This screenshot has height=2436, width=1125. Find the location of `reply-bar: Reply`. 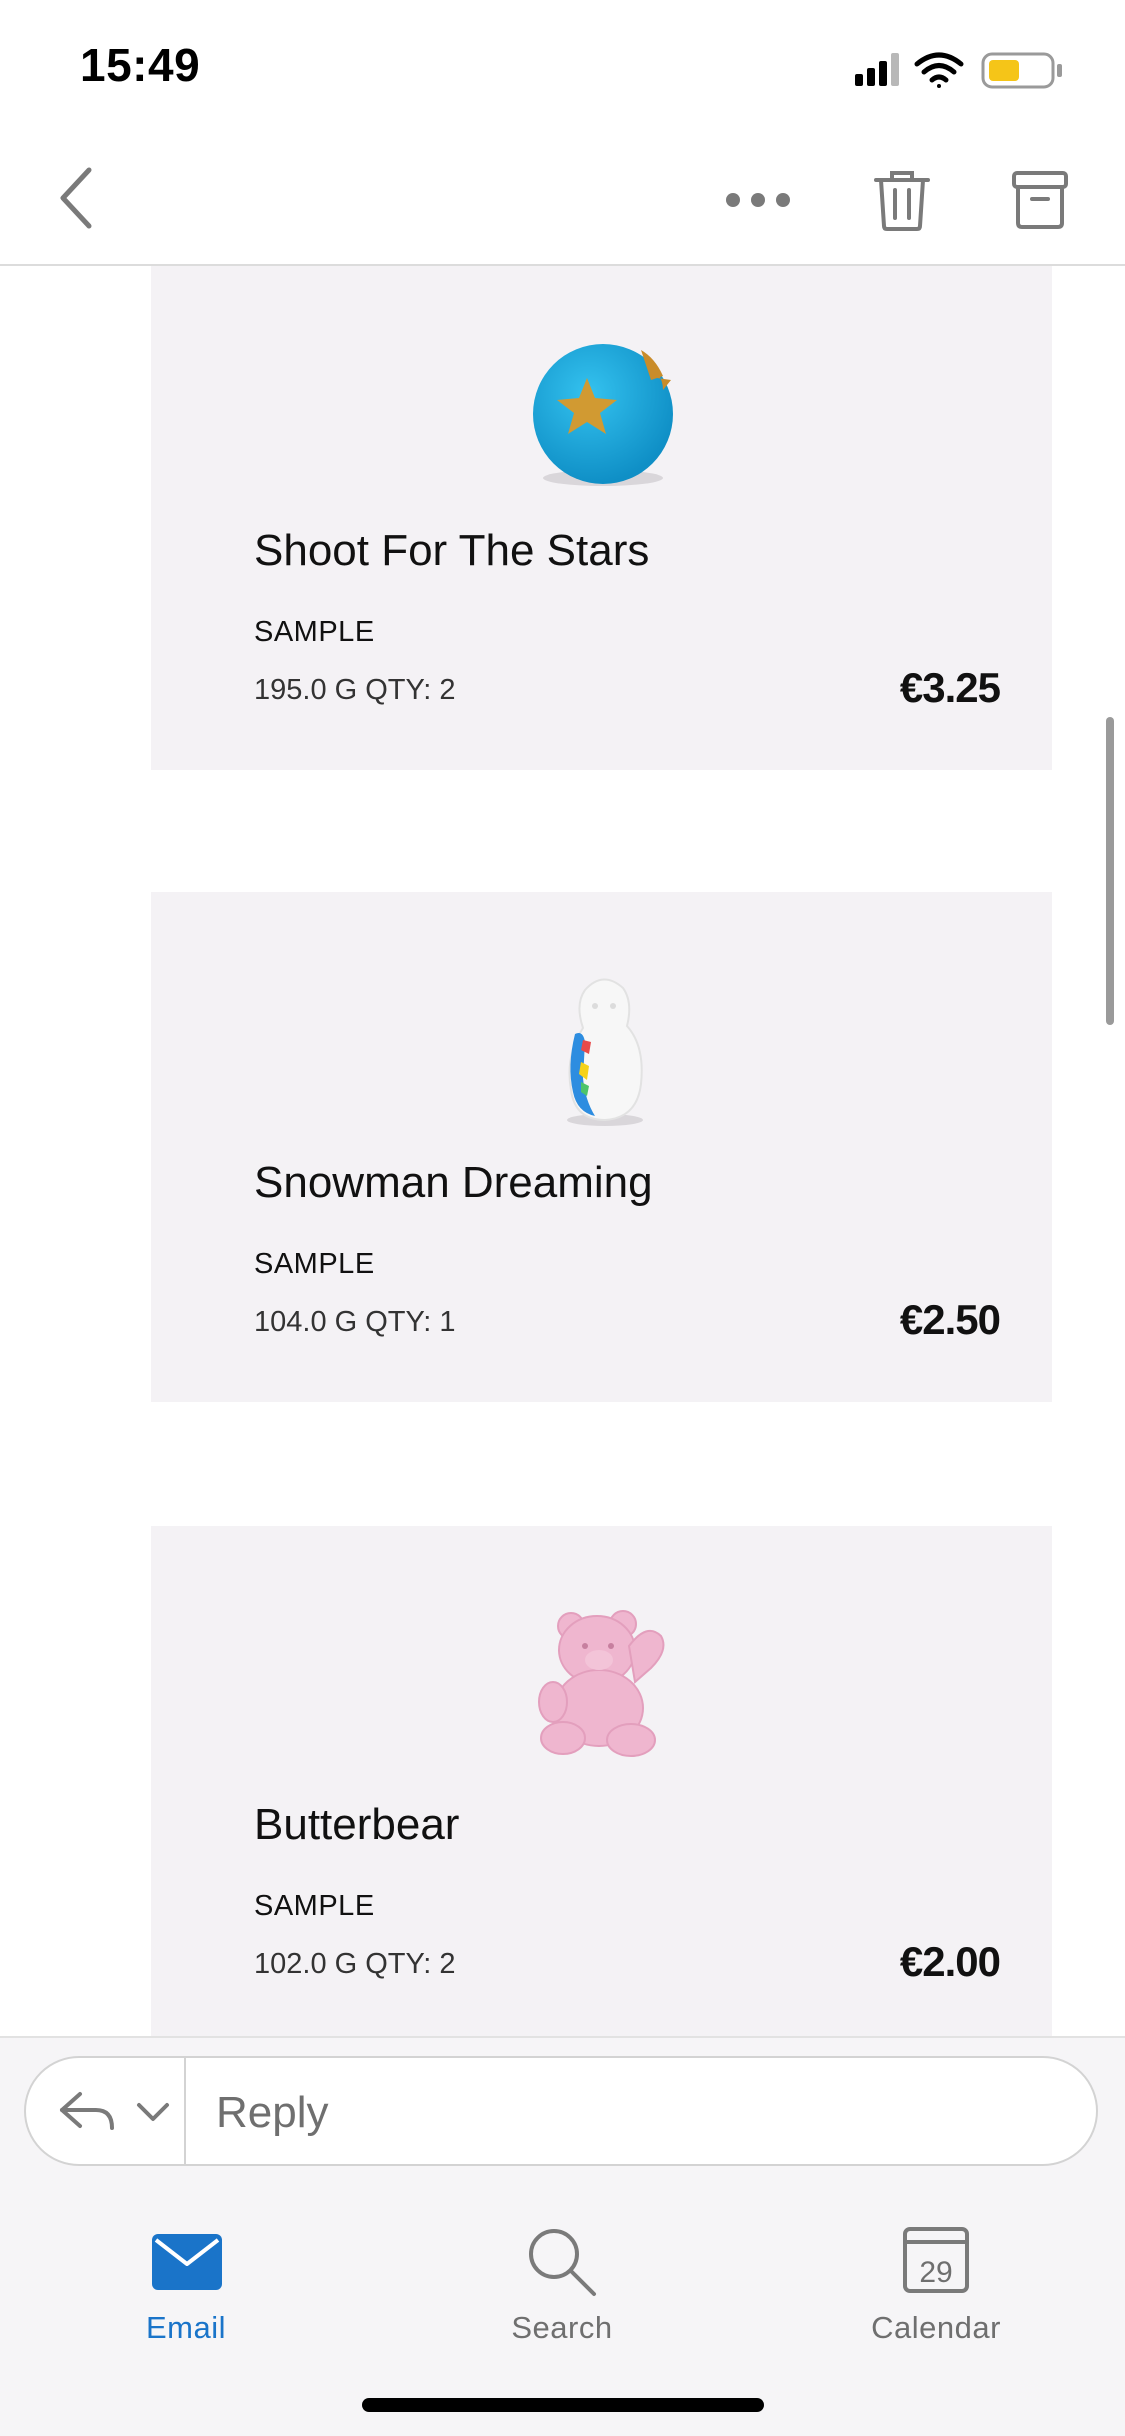

reply-bar: Reply is located at coordinates (562, 2112).